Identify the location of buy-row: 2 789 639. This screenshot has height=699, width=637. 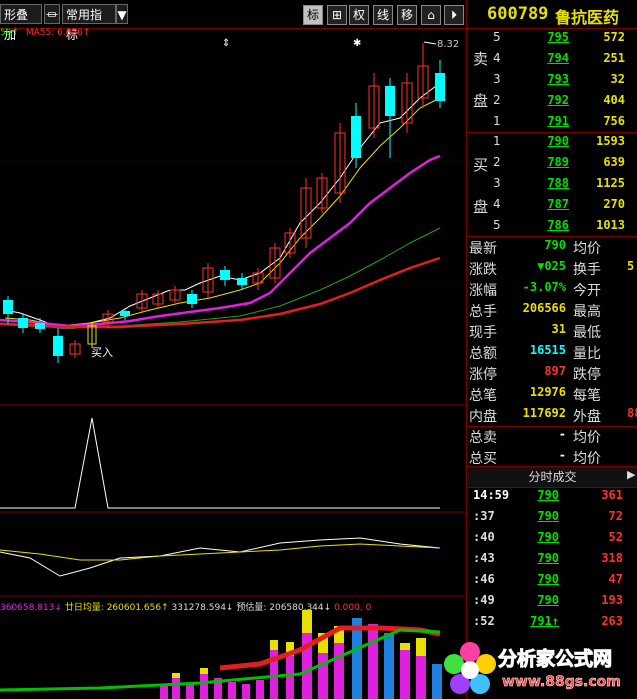
(563, 165).